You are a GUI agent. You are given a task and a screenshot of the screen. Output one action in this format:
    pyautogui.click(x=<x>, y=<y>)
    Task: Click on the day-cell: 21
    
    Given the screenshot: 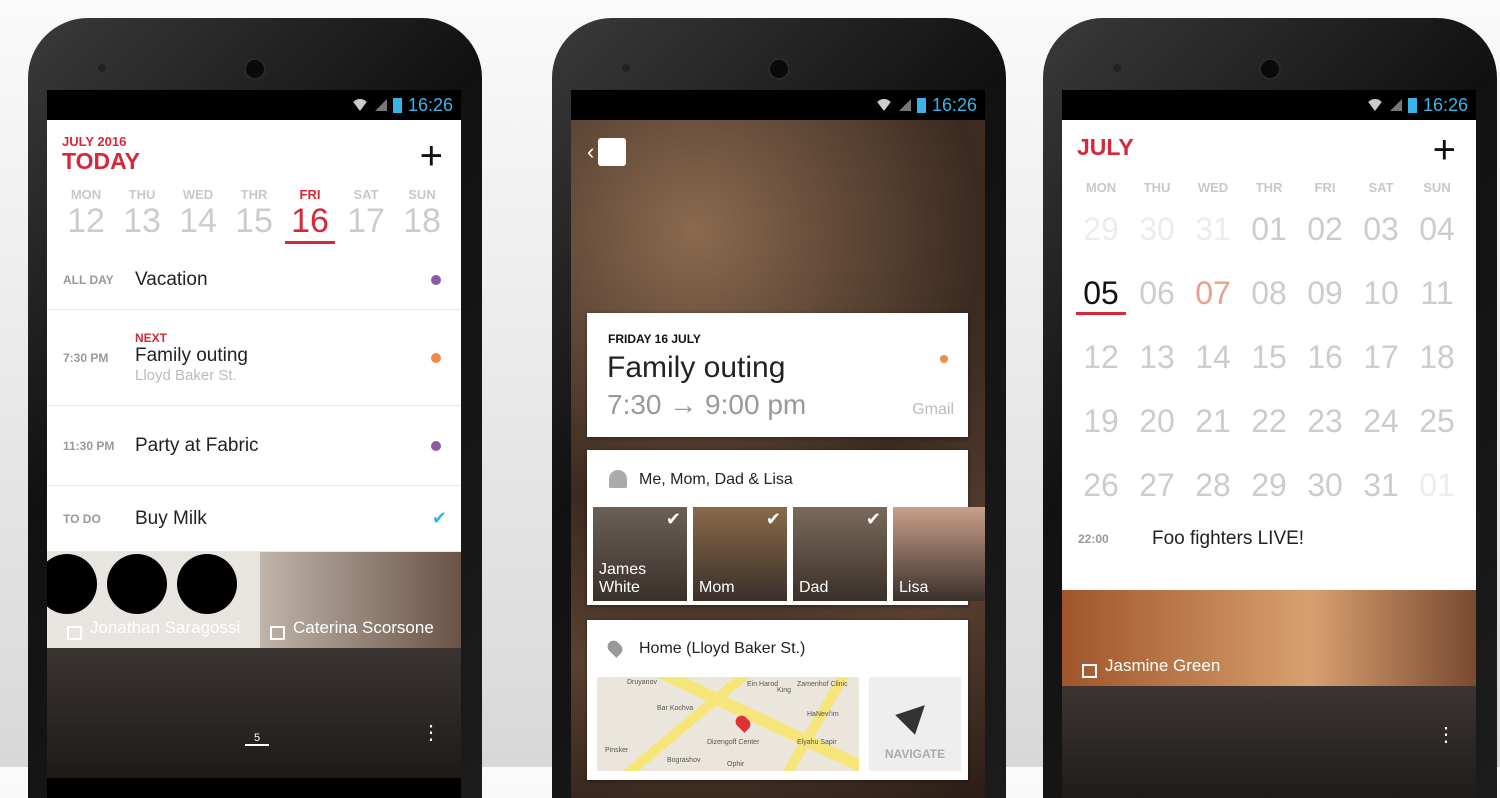 What is the action you would take?
    pyautogui.click(x=1213, y=427)
    